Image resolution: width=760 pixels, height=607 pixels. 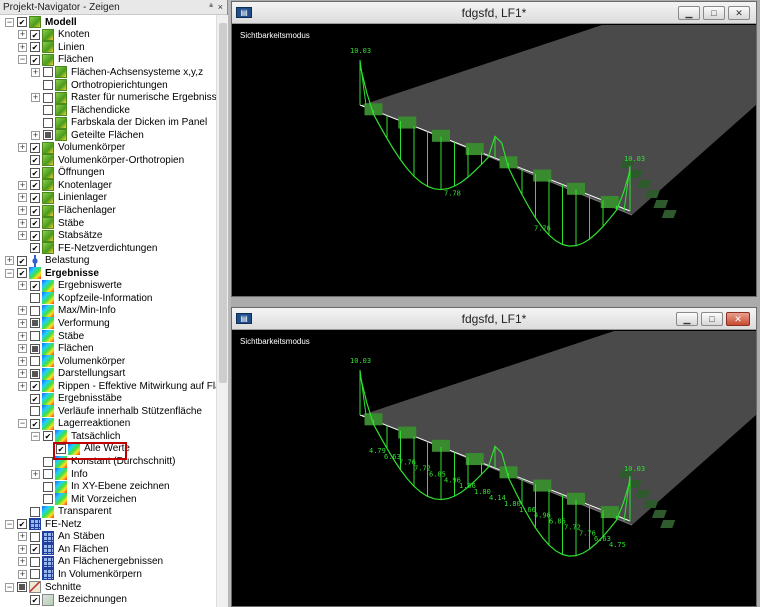 I want to click on tree-item: Transparent, so click(x=65, y=511).